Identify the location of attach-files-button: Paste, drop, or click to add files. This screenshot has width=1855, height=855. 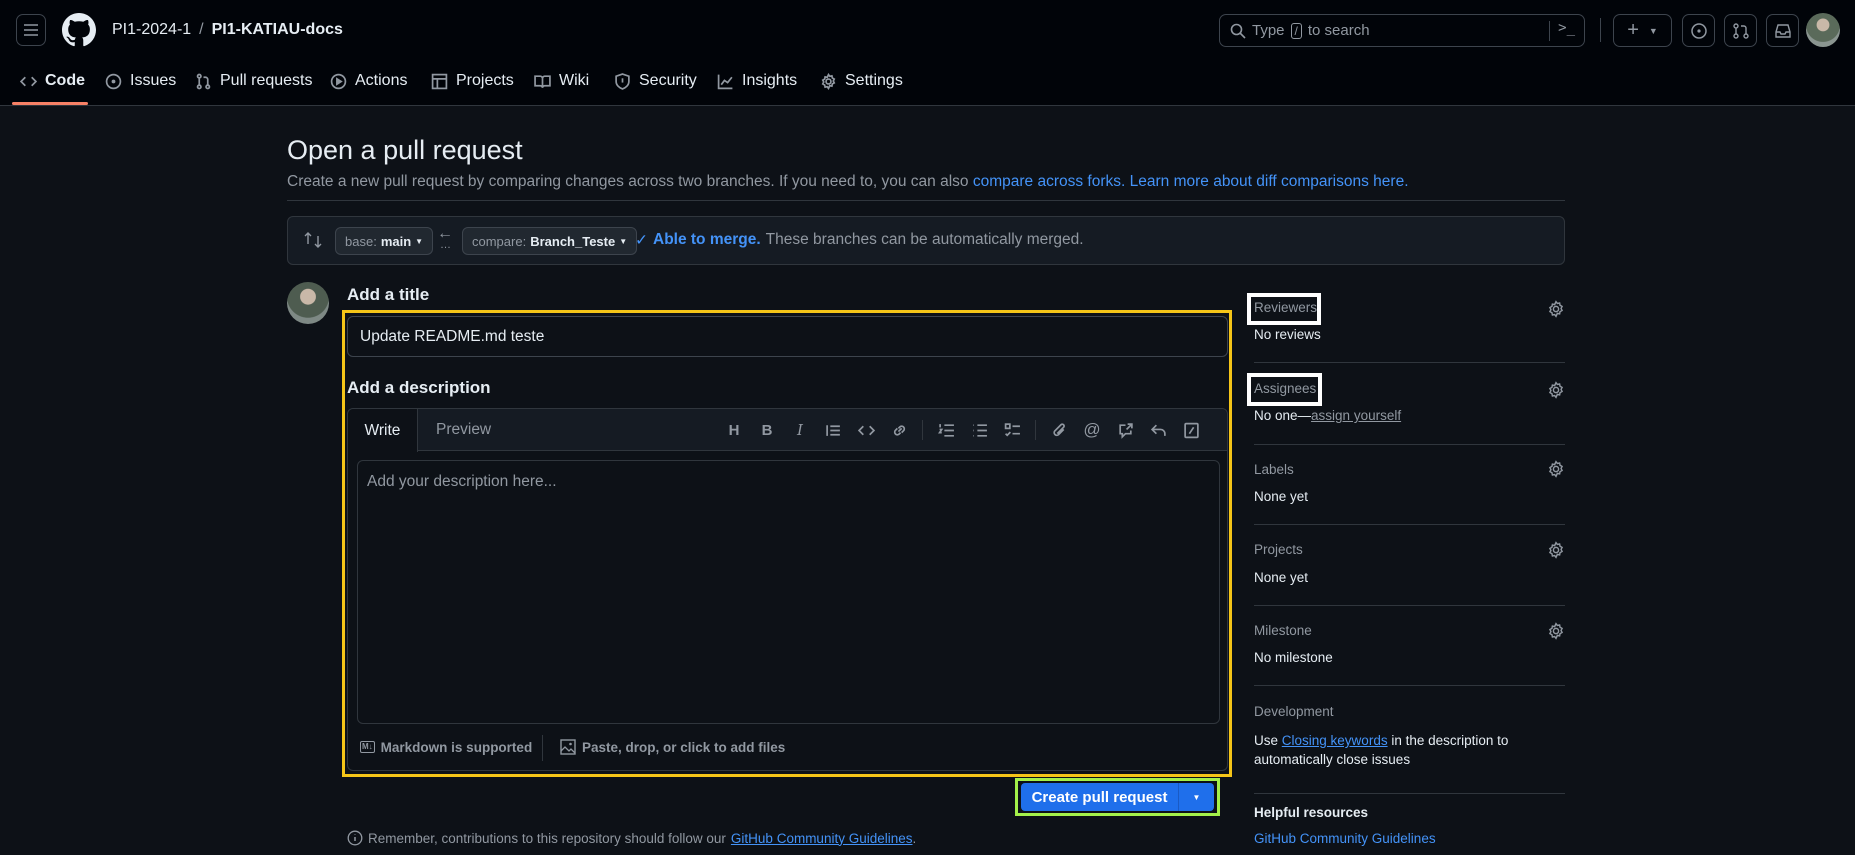
(672, 747).